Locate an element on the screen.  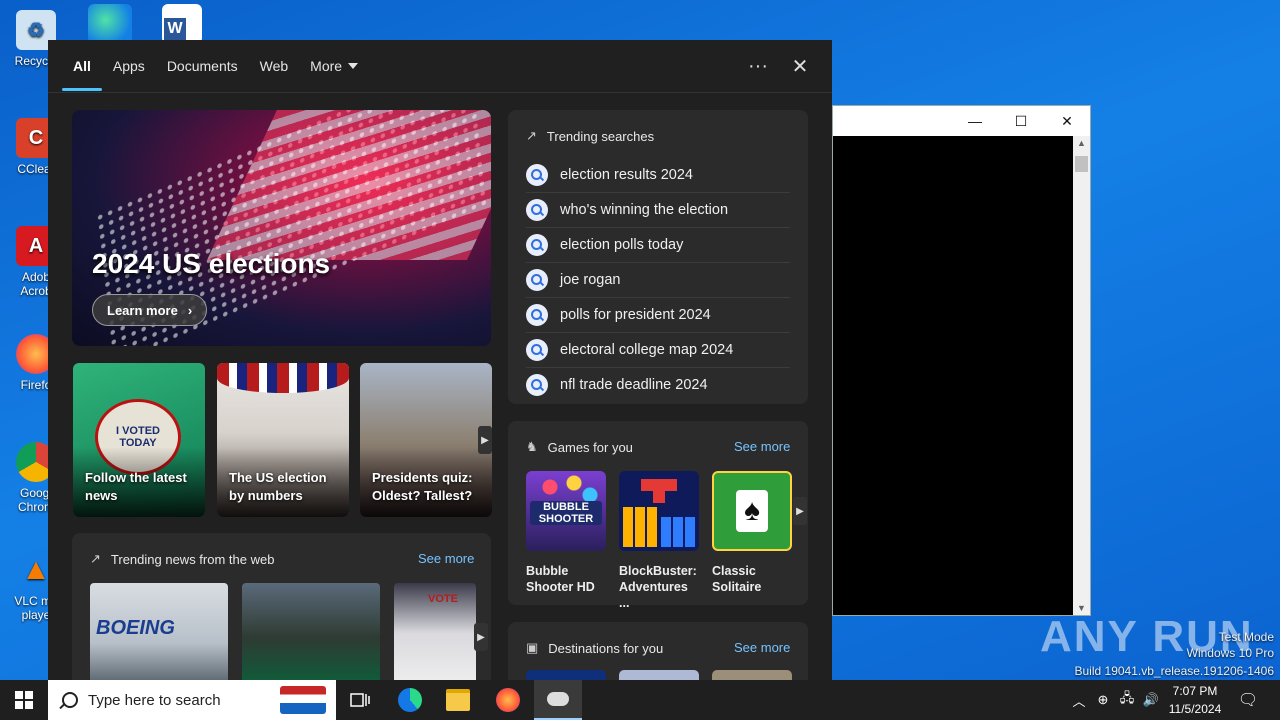
taskbar-clock: 7:07 PM 11/5/2024 is located at coordinates (1195, 700).